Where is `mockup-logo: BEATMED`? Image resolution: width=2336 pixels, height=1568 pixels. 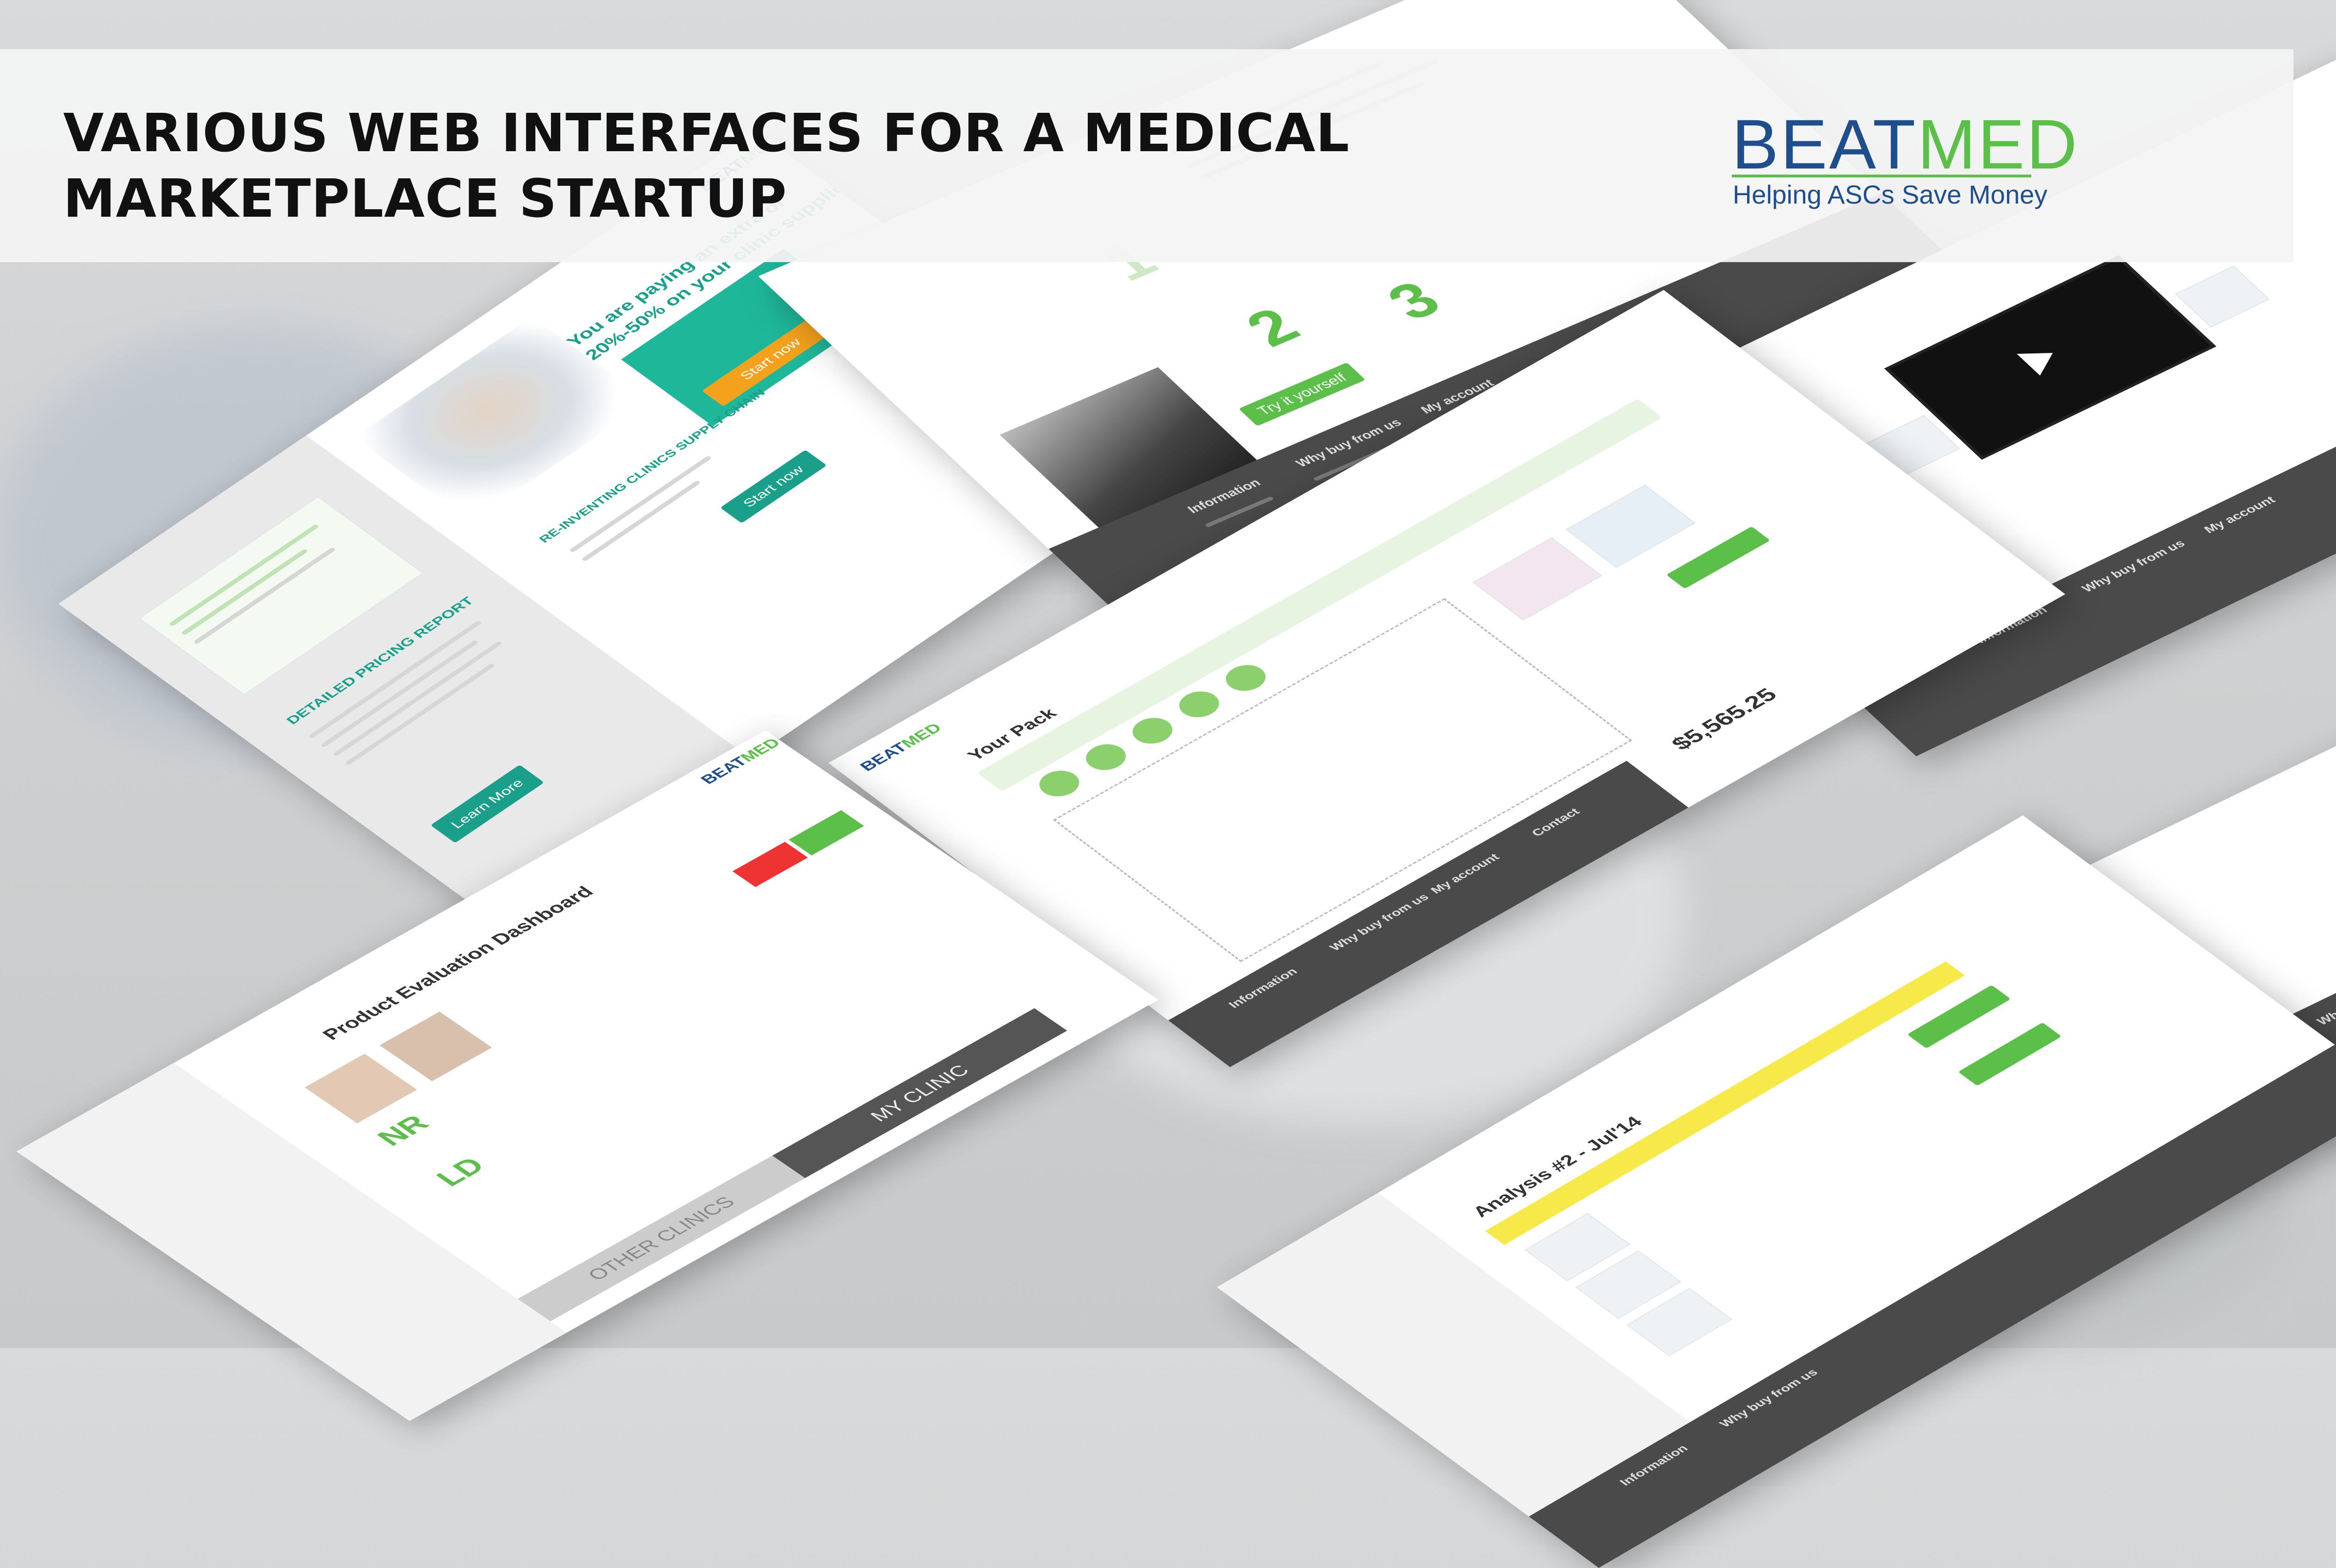 mockup-logo: BEATMED is located at coordinates (901, 747).